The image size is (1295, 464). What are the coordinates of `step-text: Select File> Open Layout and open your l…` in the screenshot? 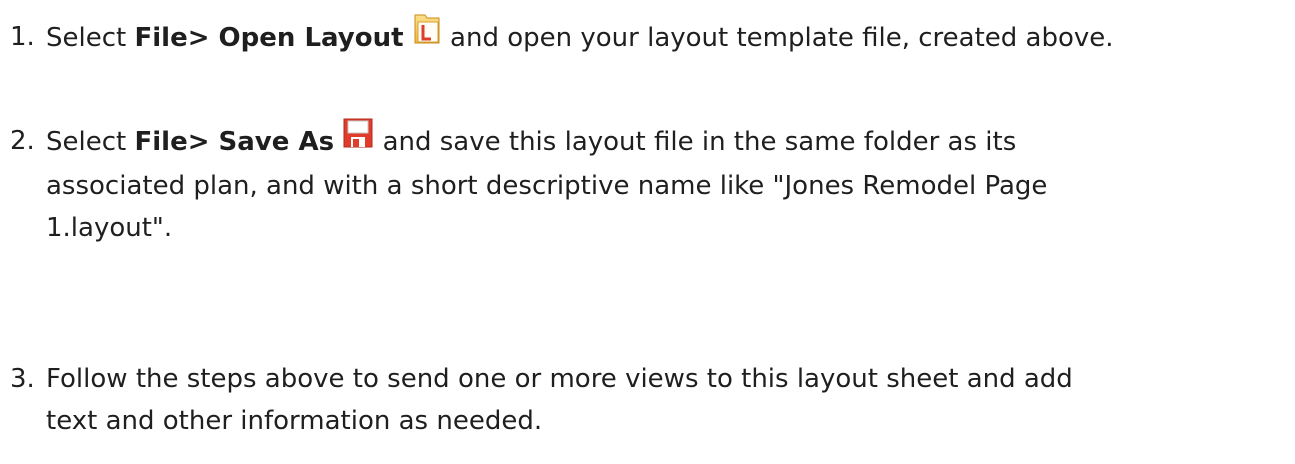 It's located at (666, 37).